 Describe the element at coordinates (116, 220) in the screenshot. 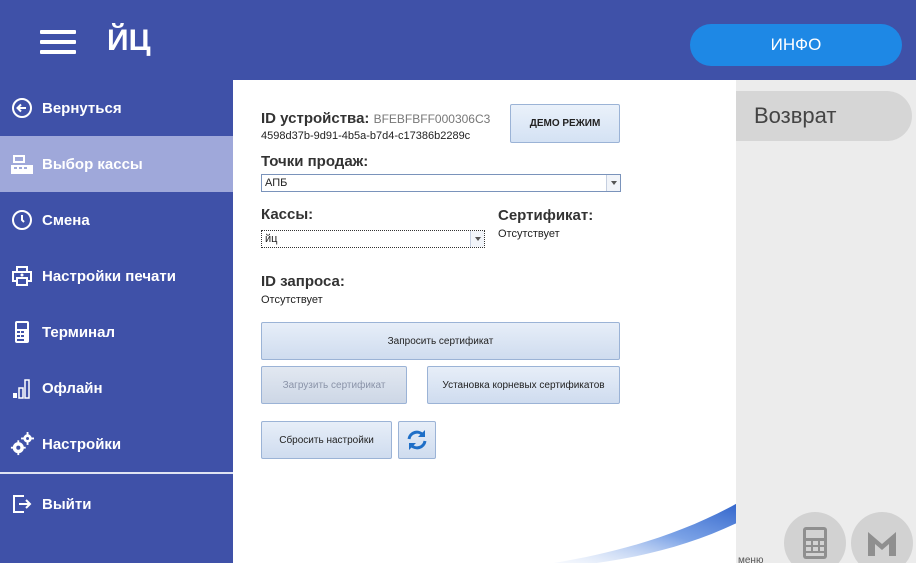

I see `sidebar-item-shift: Смена` at that location.